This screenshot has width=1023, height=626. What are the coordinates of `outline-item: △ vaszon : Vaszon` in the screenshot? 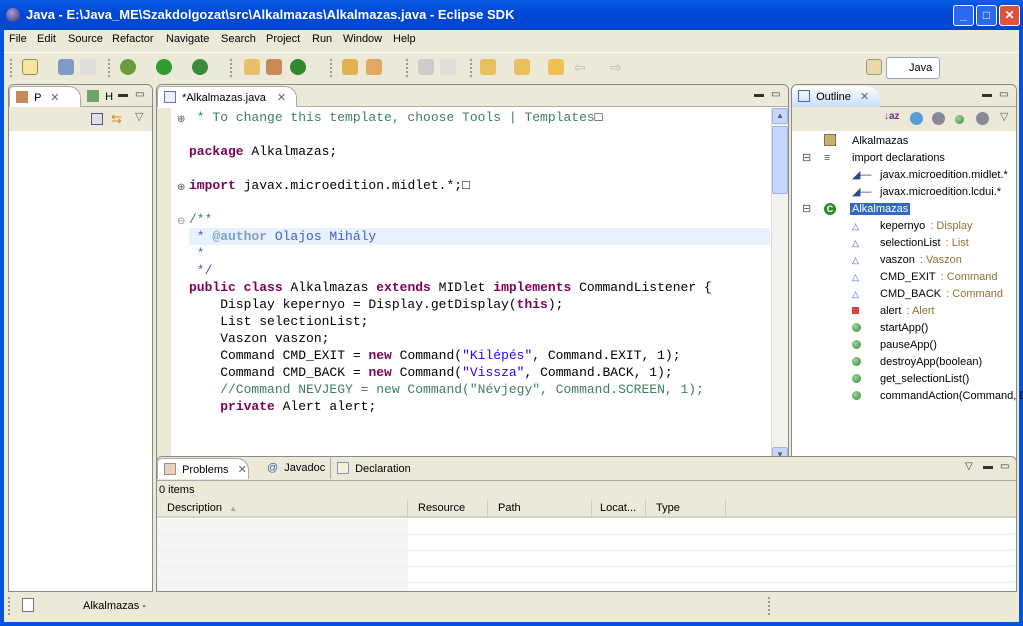 It's located at (907, 260).